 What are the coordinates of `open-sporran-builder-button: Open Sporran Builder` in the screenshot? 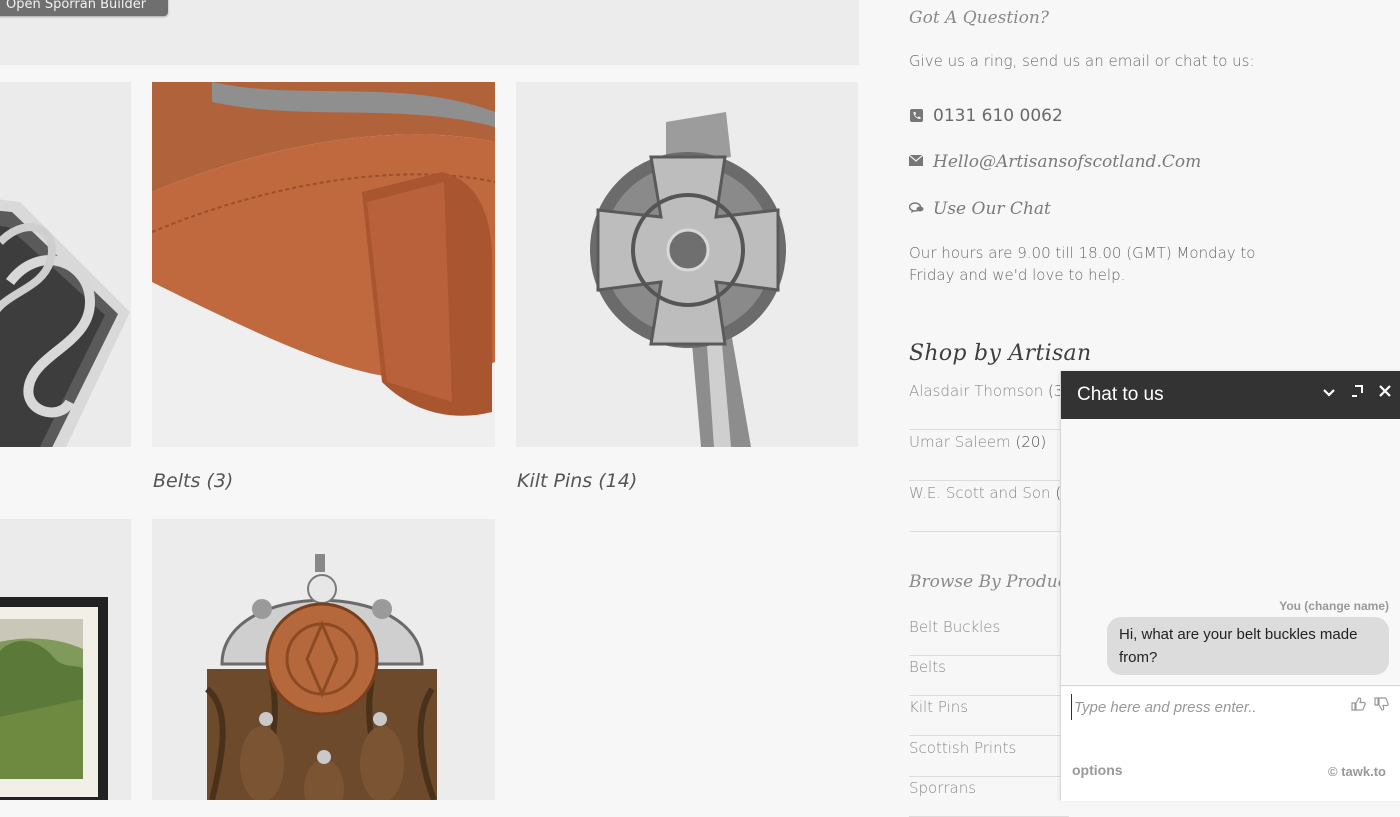 It's located at (84, 8).